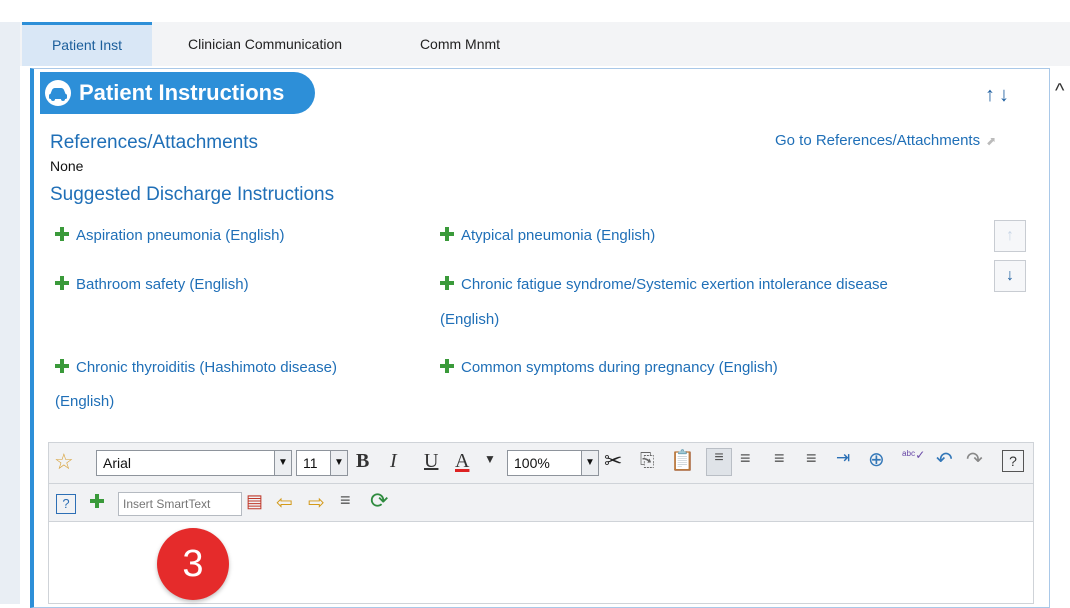 This screenshot has height=608, width=1070. I want to click on align-right-icon: ≡, so click(779, 458).